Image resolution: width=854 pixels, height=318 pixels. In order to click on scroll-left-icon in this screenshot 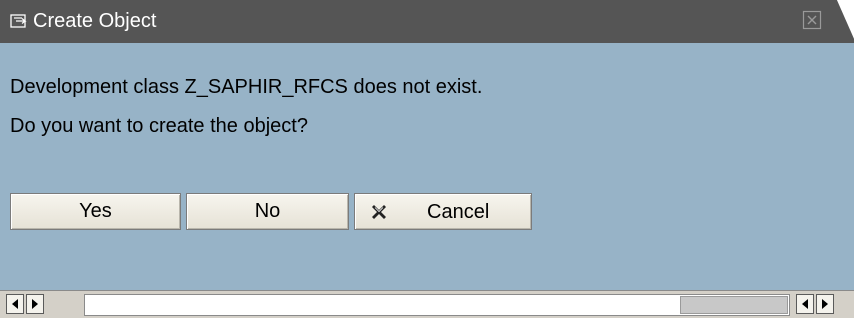, I will do `click(15, 304)`.